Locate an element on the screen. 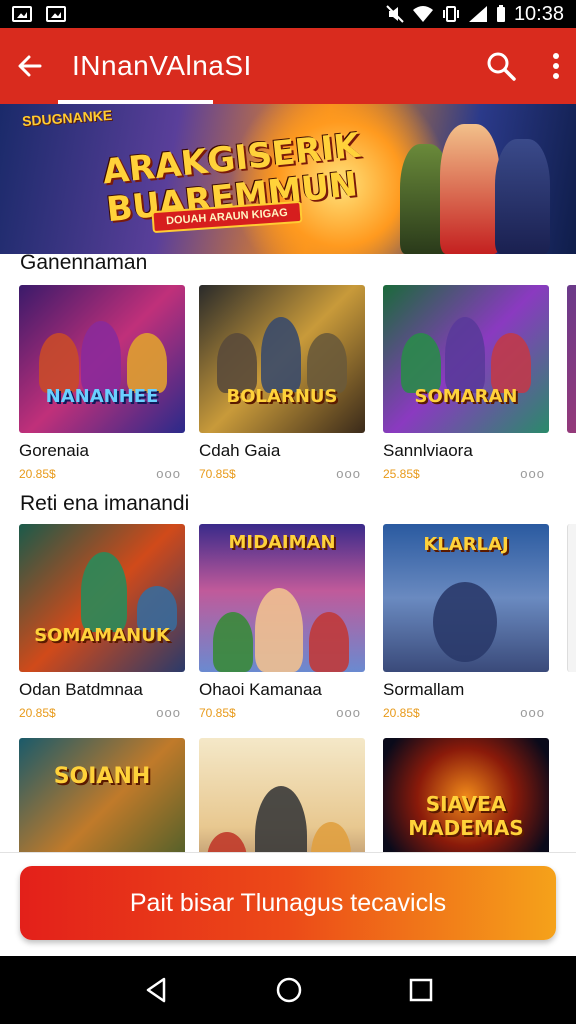 The height and width of the screenshot is (1024, 576). status-time: 10:38 is located at coordinates (538, 13).